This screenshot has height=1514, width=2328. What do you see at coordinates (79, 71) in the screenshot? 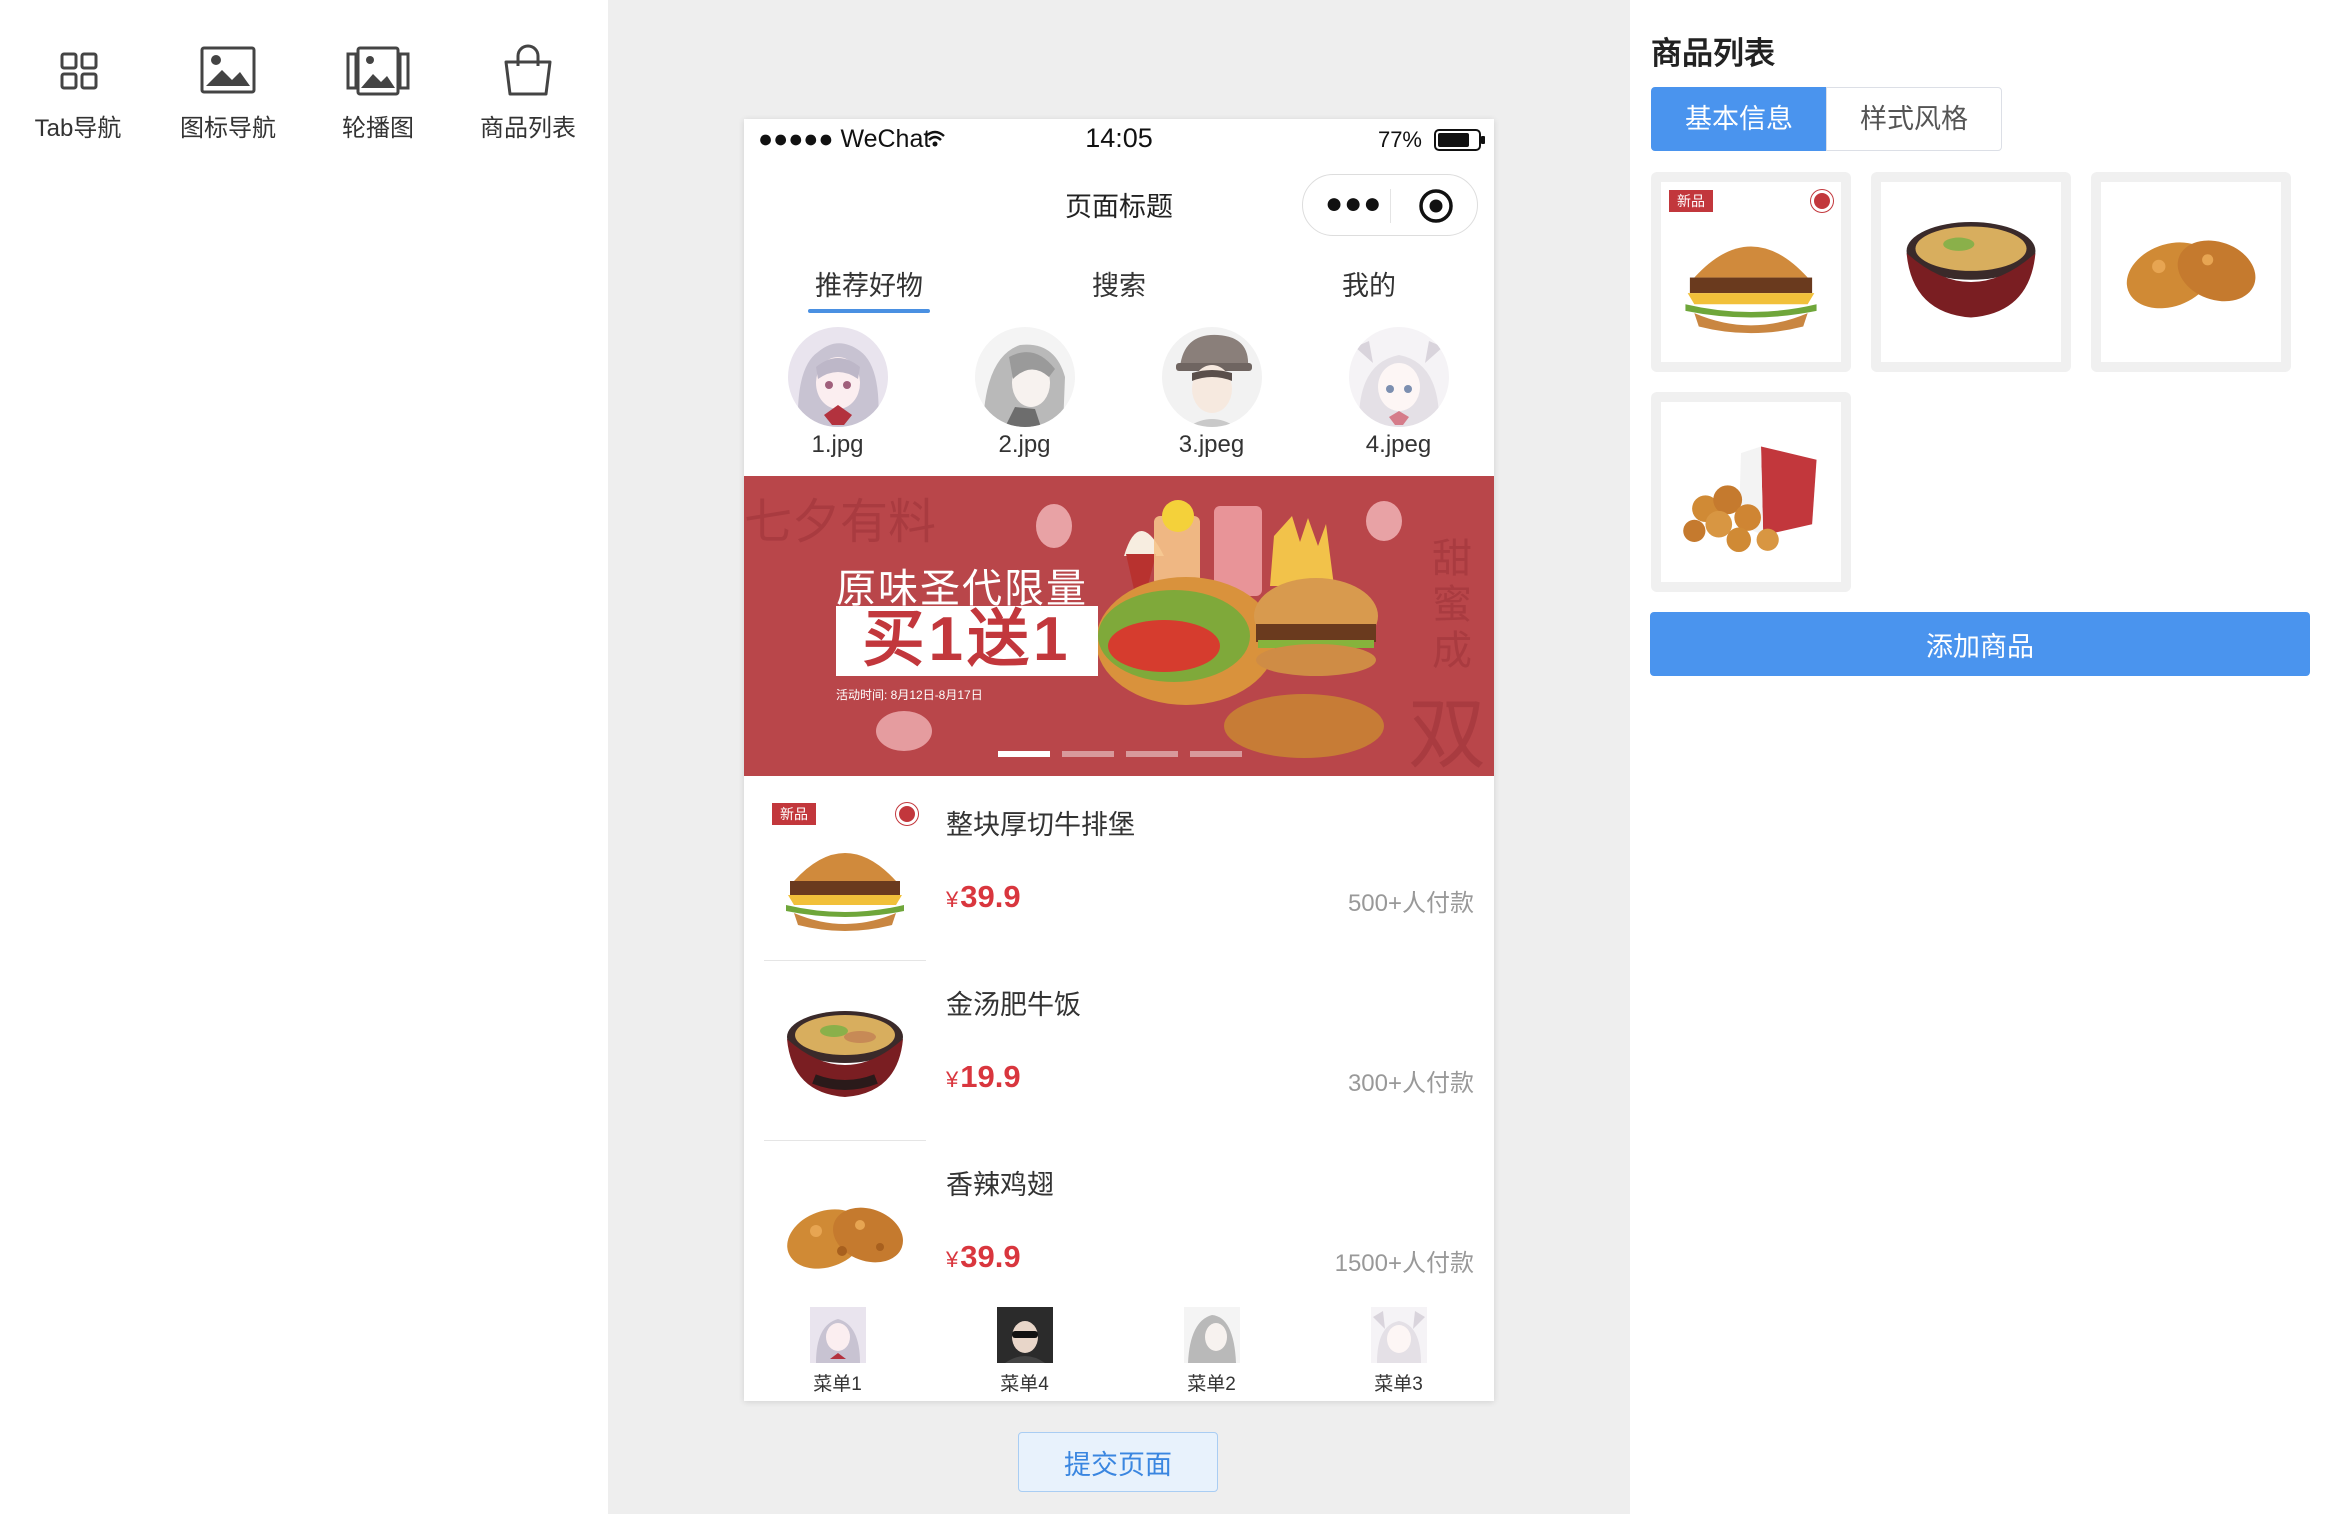
I see `grid-icon` at bounding box center [79, 71].